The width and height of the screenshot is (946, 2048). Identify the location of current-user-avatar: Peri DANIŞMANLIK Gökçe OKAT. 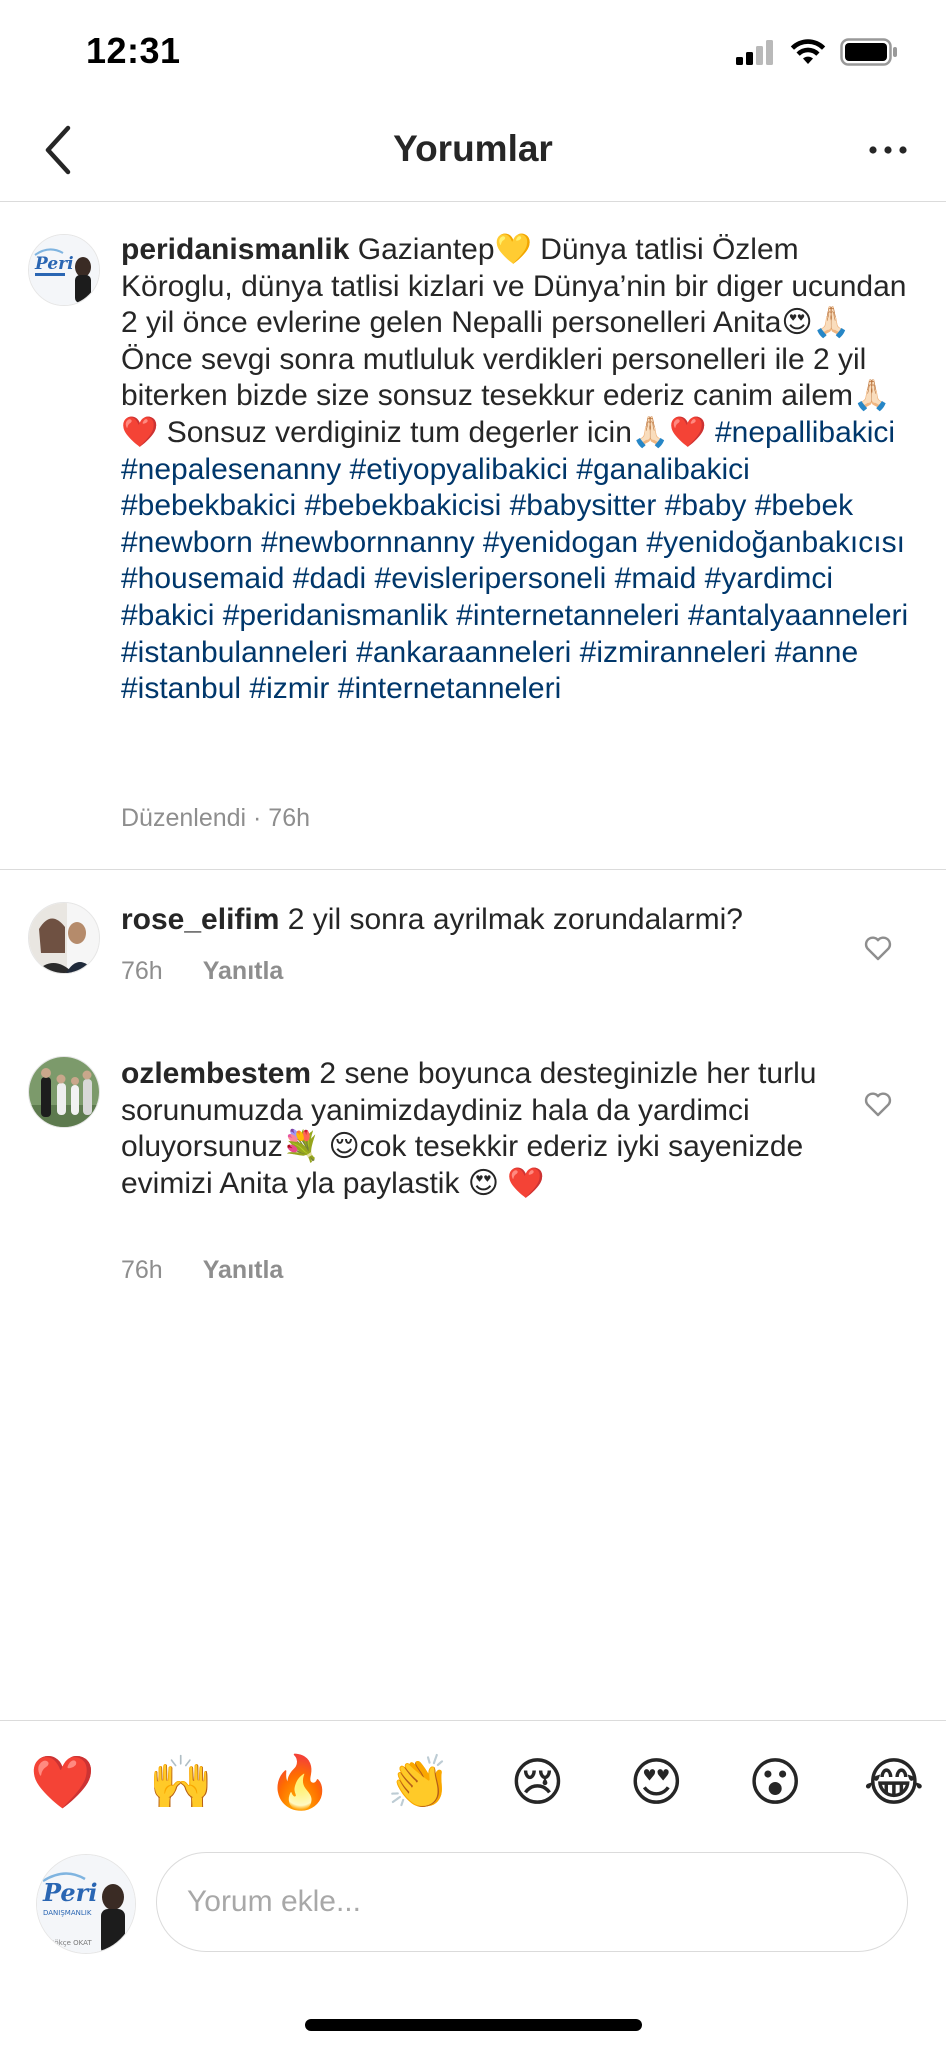
(86, 1904).